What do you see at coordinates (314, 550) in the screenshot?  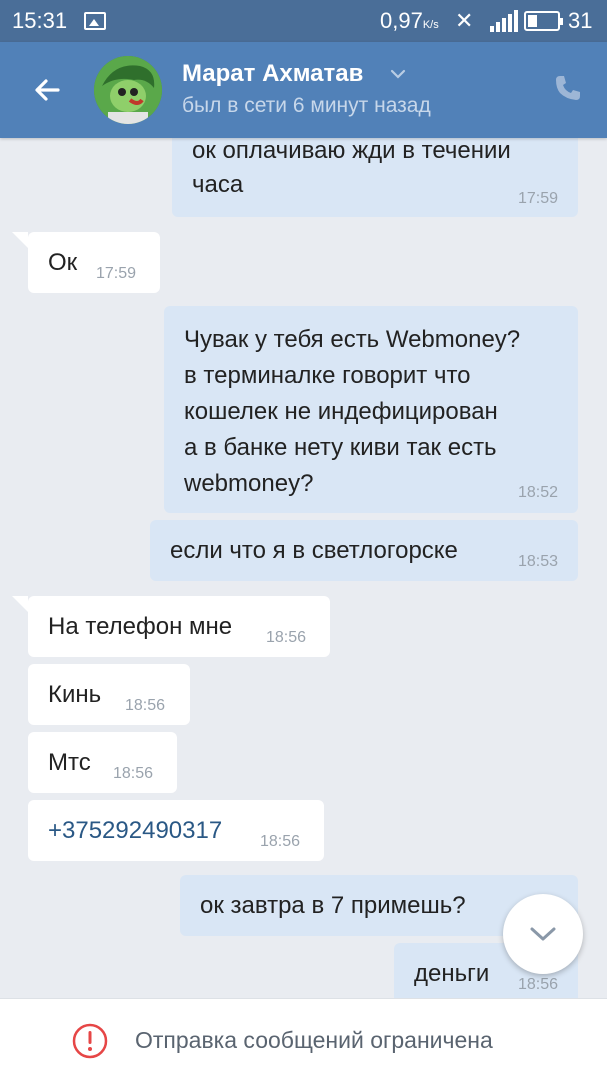 I see `message-text: если что я в светлогорске` at bounding box center [314, 550].